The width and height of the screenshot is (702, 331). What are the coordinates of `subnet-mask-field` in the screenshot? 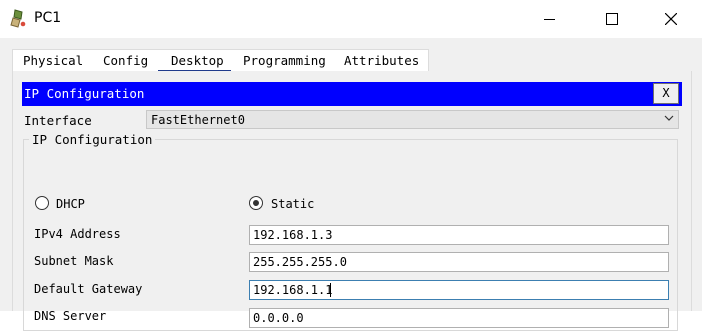 It's located at (459, 262).